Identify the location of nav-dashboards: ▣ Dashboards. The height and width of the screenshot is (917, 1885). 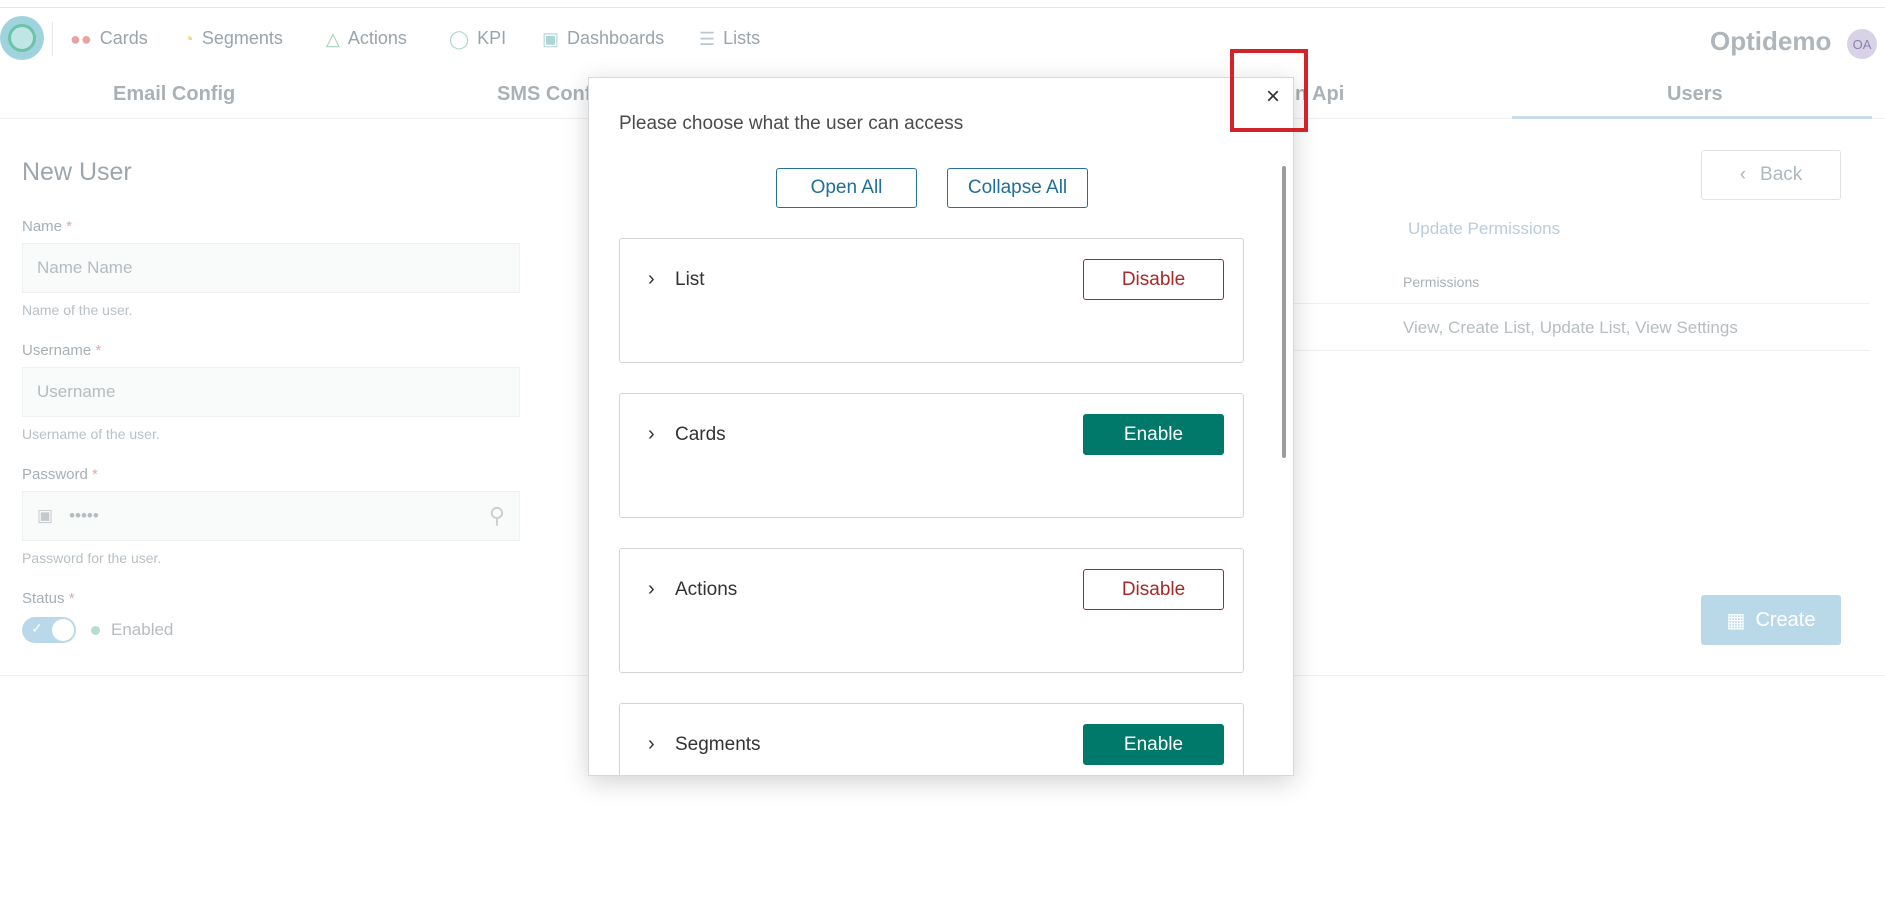
(603, 38).